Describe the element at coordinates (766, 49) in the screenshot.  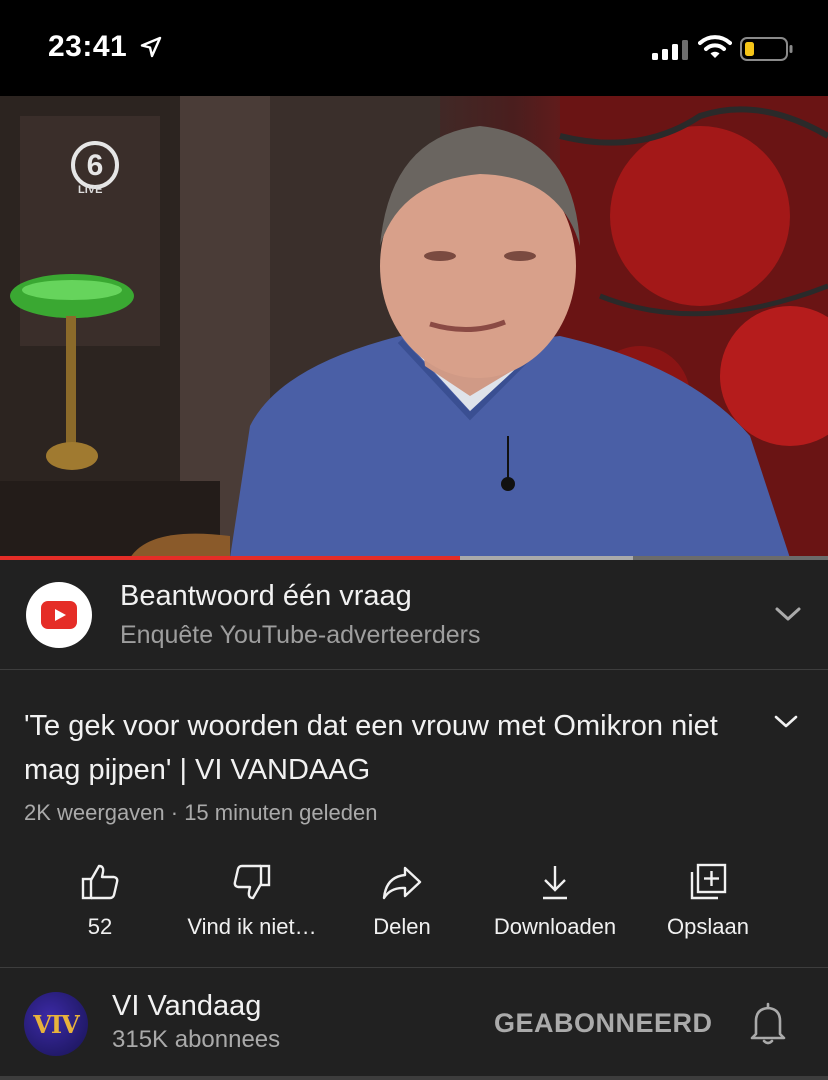
I see `battery-low-icon` at that location.